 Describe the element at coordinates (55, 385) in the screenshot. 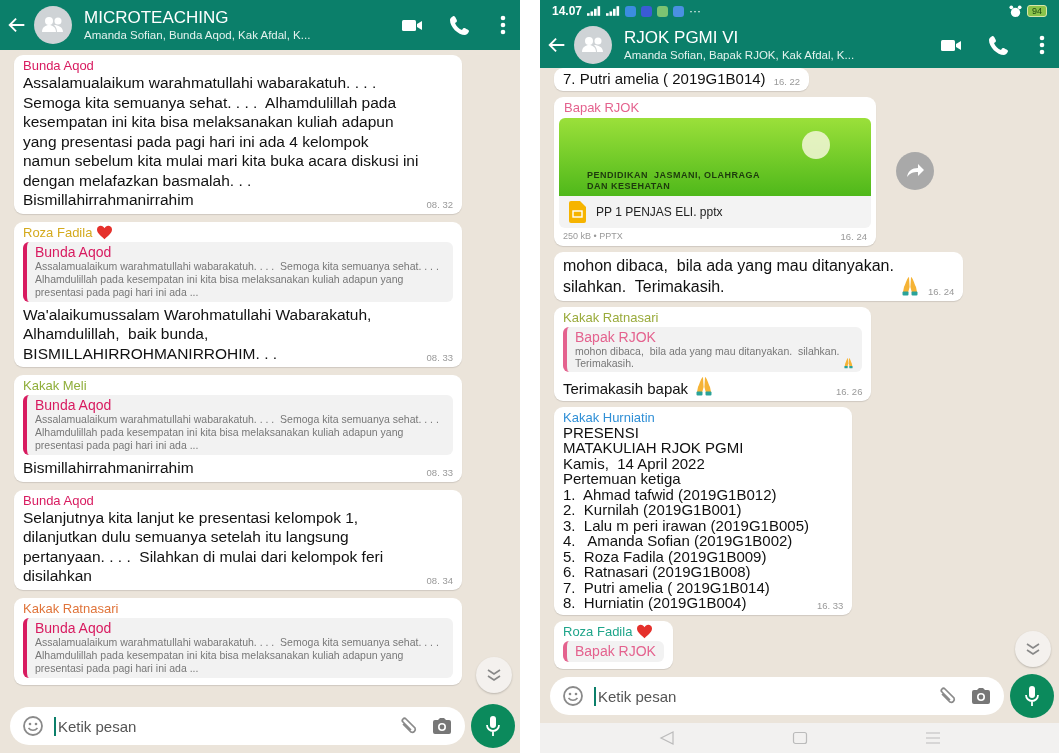

I see `sender-name: Kakak Meli` at that location.